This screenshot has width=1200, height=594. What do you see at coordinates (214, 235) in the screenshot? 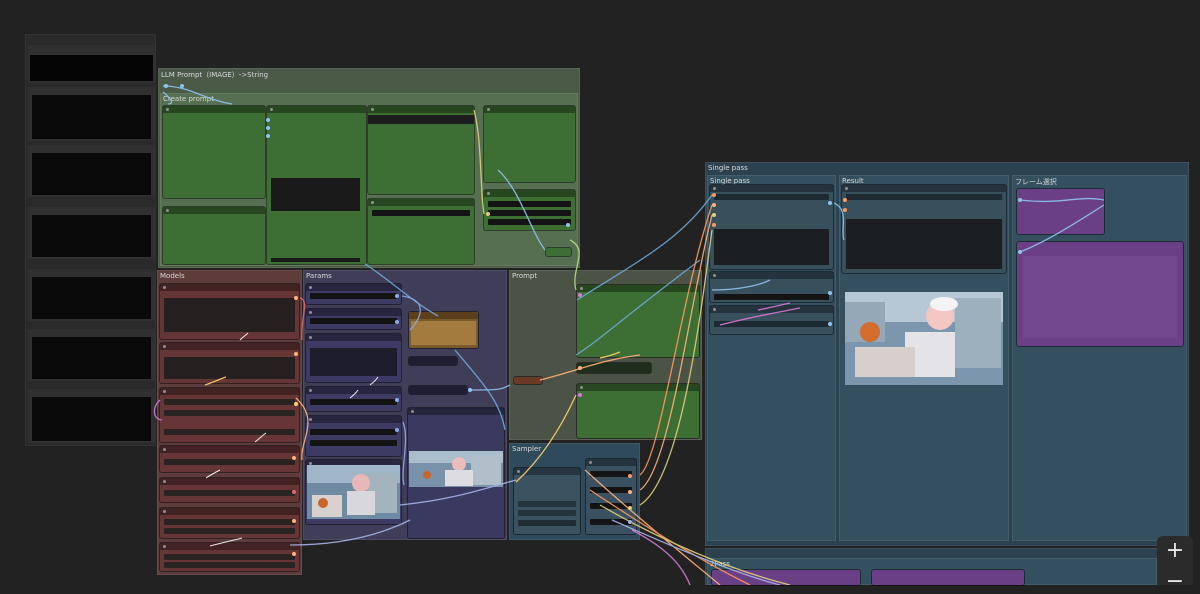
I see `llm-node-b` at bounding box center [214, 235].